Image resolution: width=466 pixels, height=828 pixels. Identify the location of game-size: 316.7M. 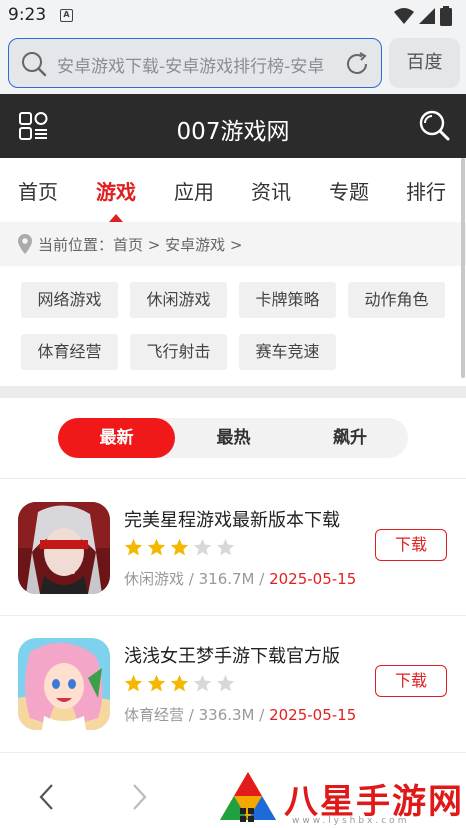
(226, 579).